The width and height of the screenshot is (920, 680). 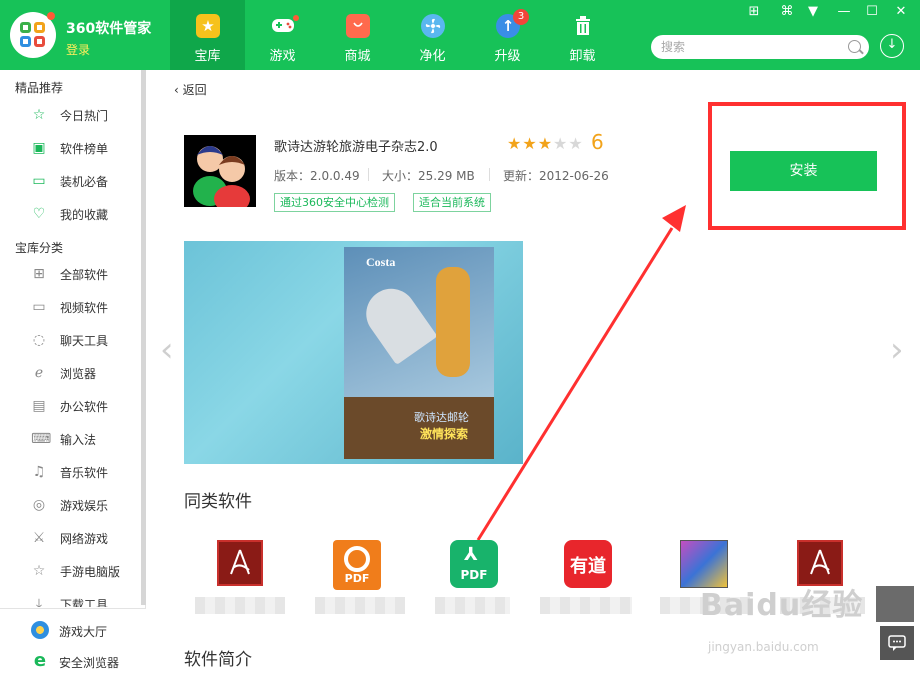 What do you see at coordinates (897, 350) in the screenshot?
I see `next-screenshot-icon: ›` at bounding box center [897, 350].